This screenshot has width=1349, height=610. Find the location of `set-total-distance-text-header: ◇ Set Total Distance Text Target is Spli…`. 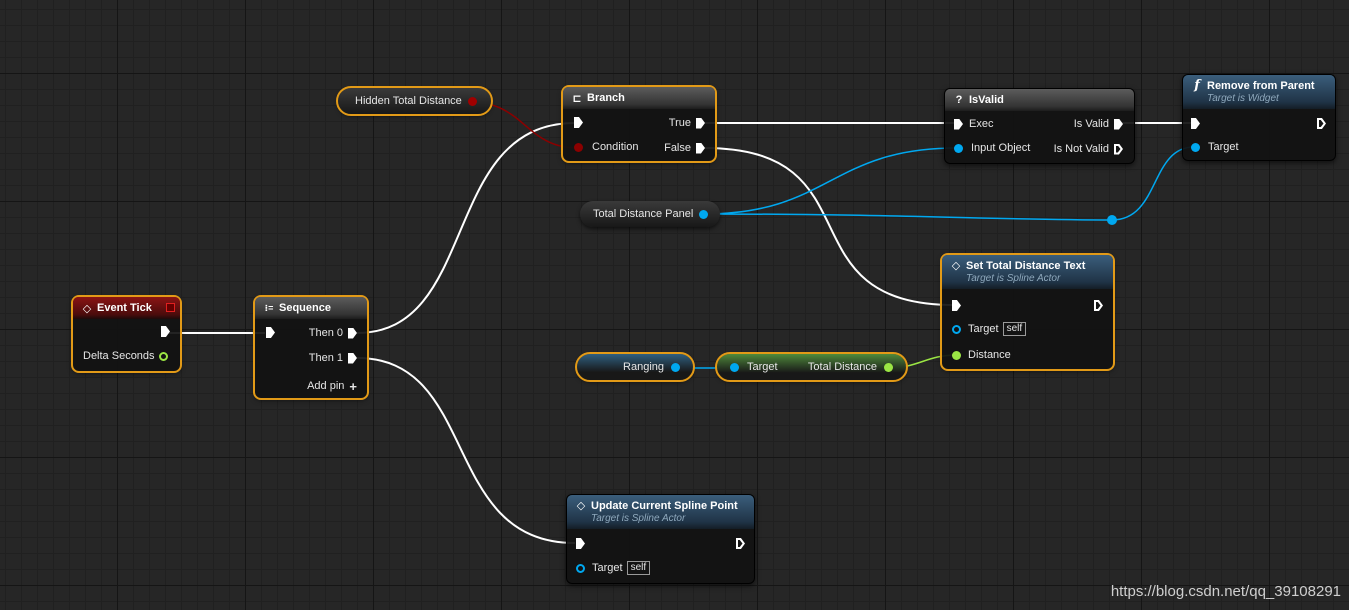

set-total-distance-text-header: ◇ Set Total Distance Text Target is Spli… is located at coordinates (1027, 272).